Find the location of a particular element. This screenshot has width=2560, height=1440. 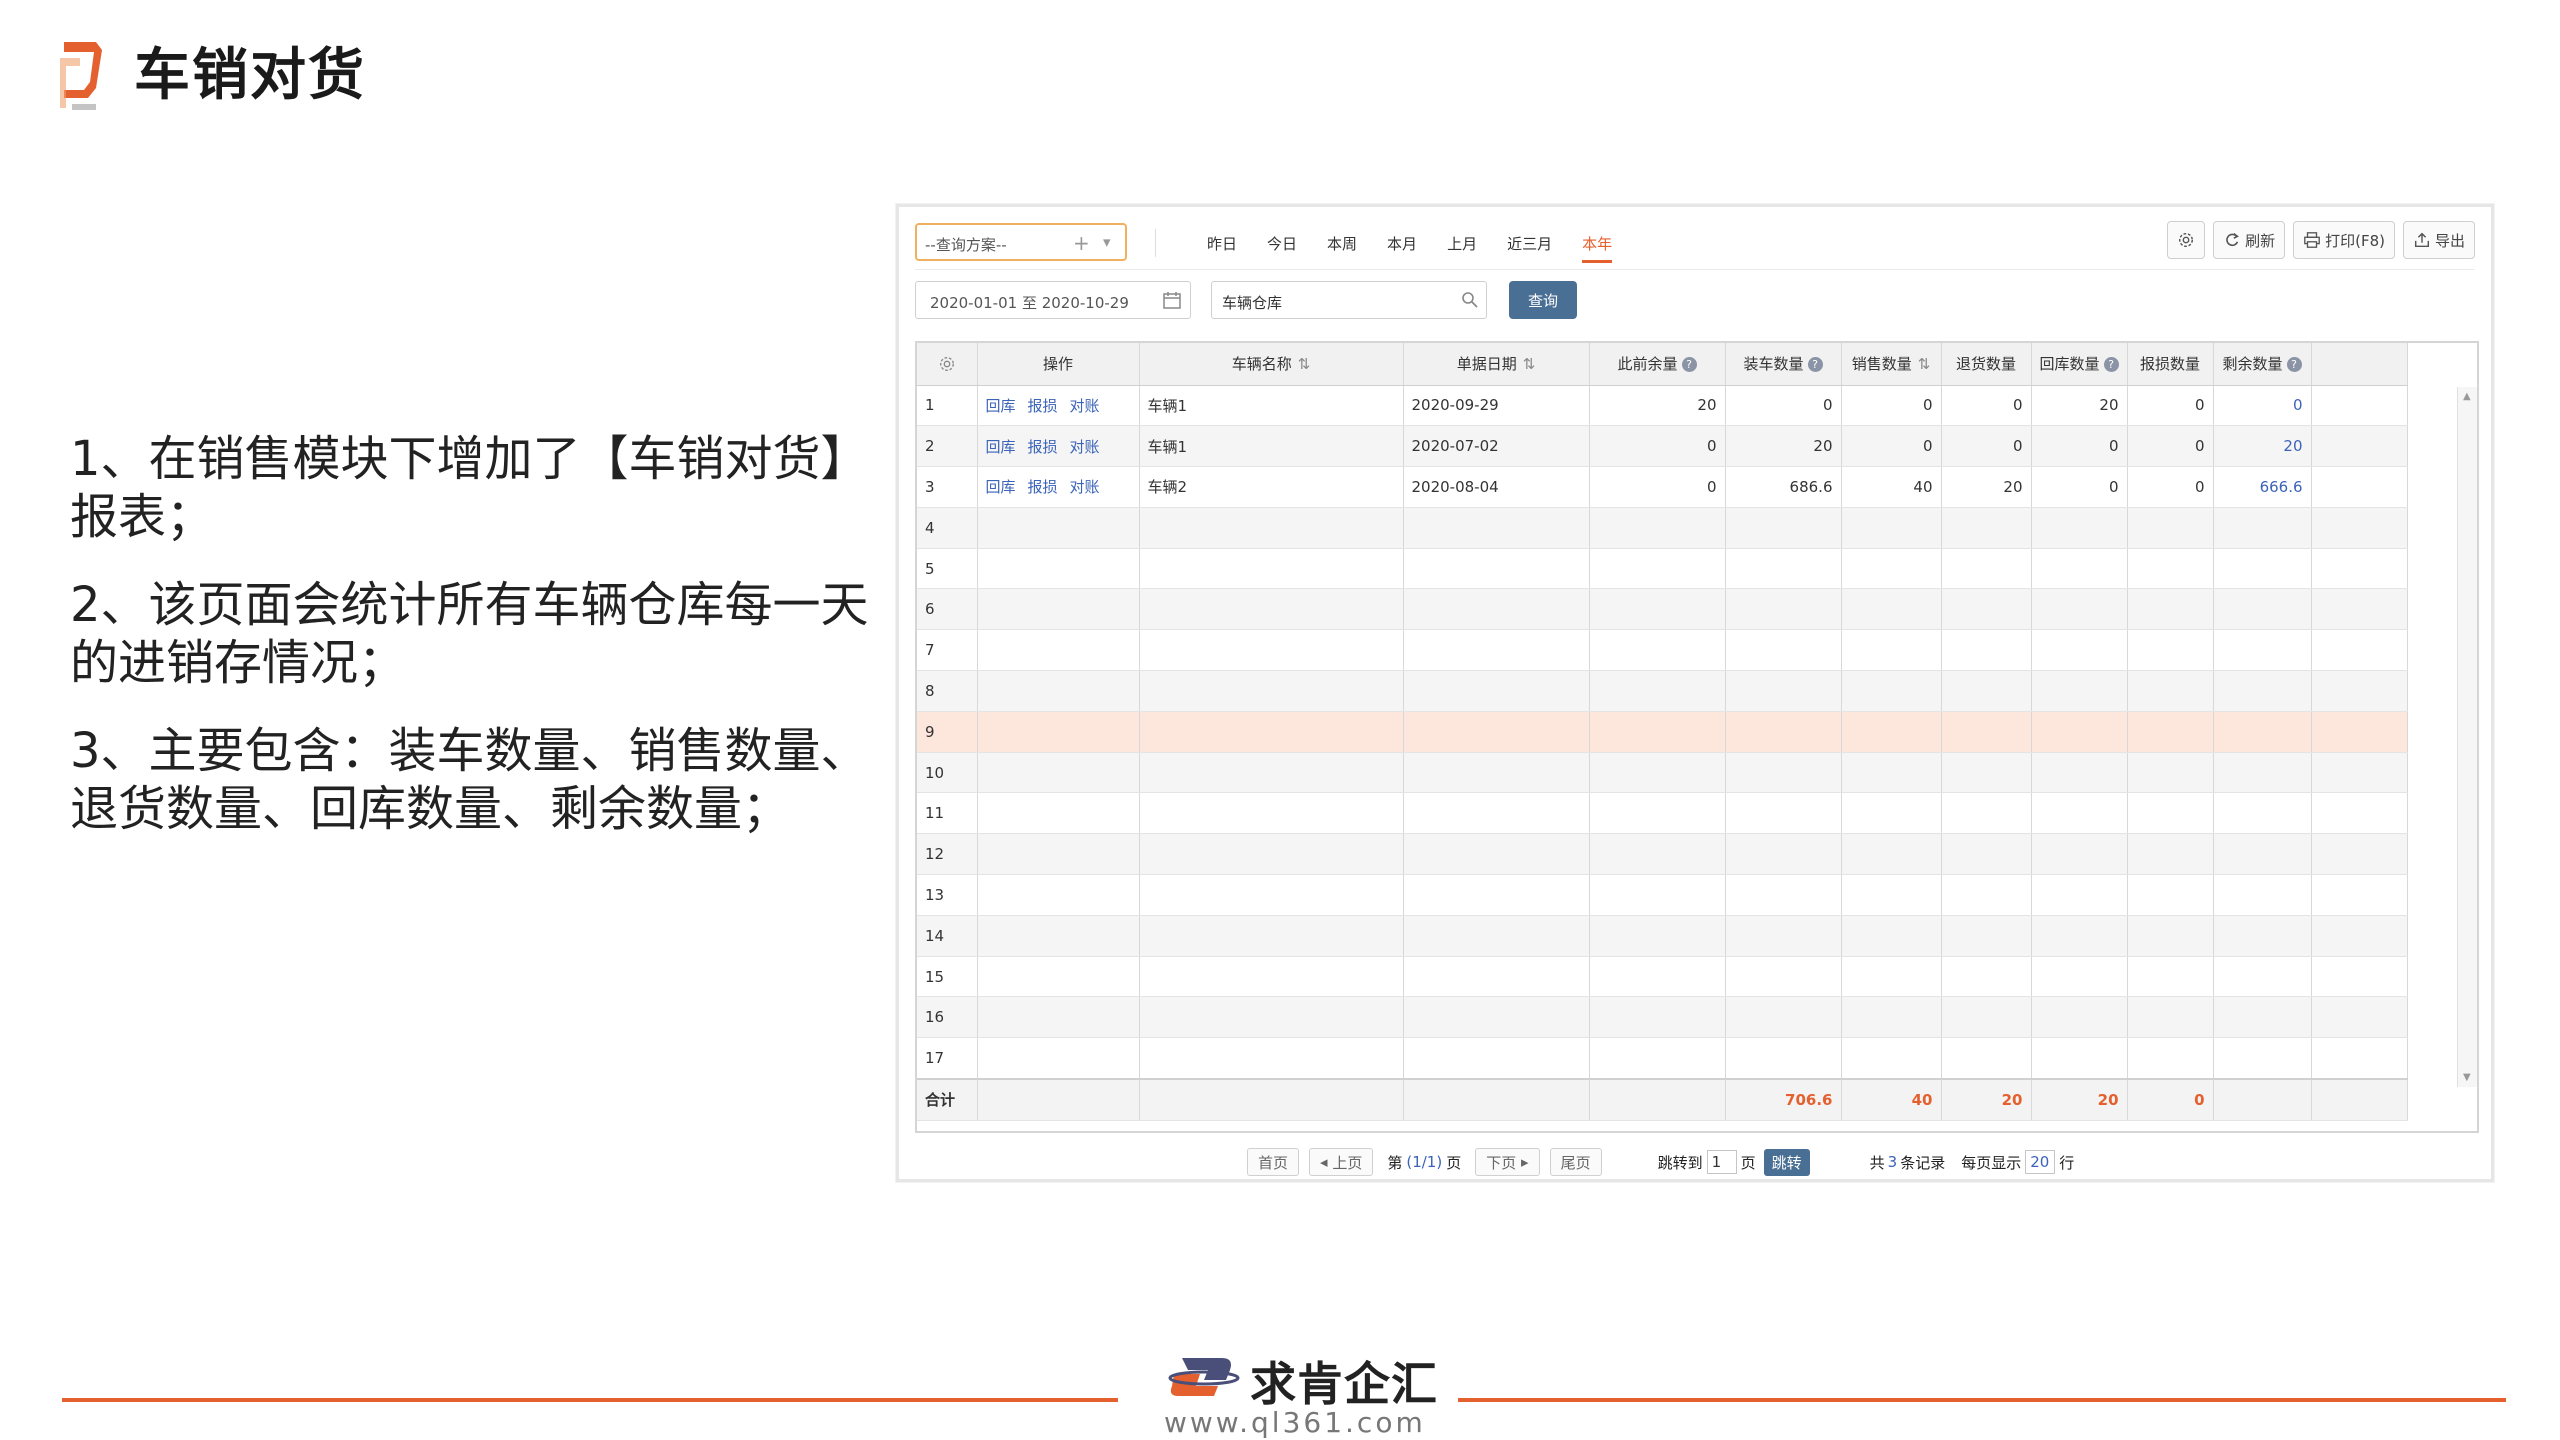

table-row: 9 is located at coordinates (1662, 732).